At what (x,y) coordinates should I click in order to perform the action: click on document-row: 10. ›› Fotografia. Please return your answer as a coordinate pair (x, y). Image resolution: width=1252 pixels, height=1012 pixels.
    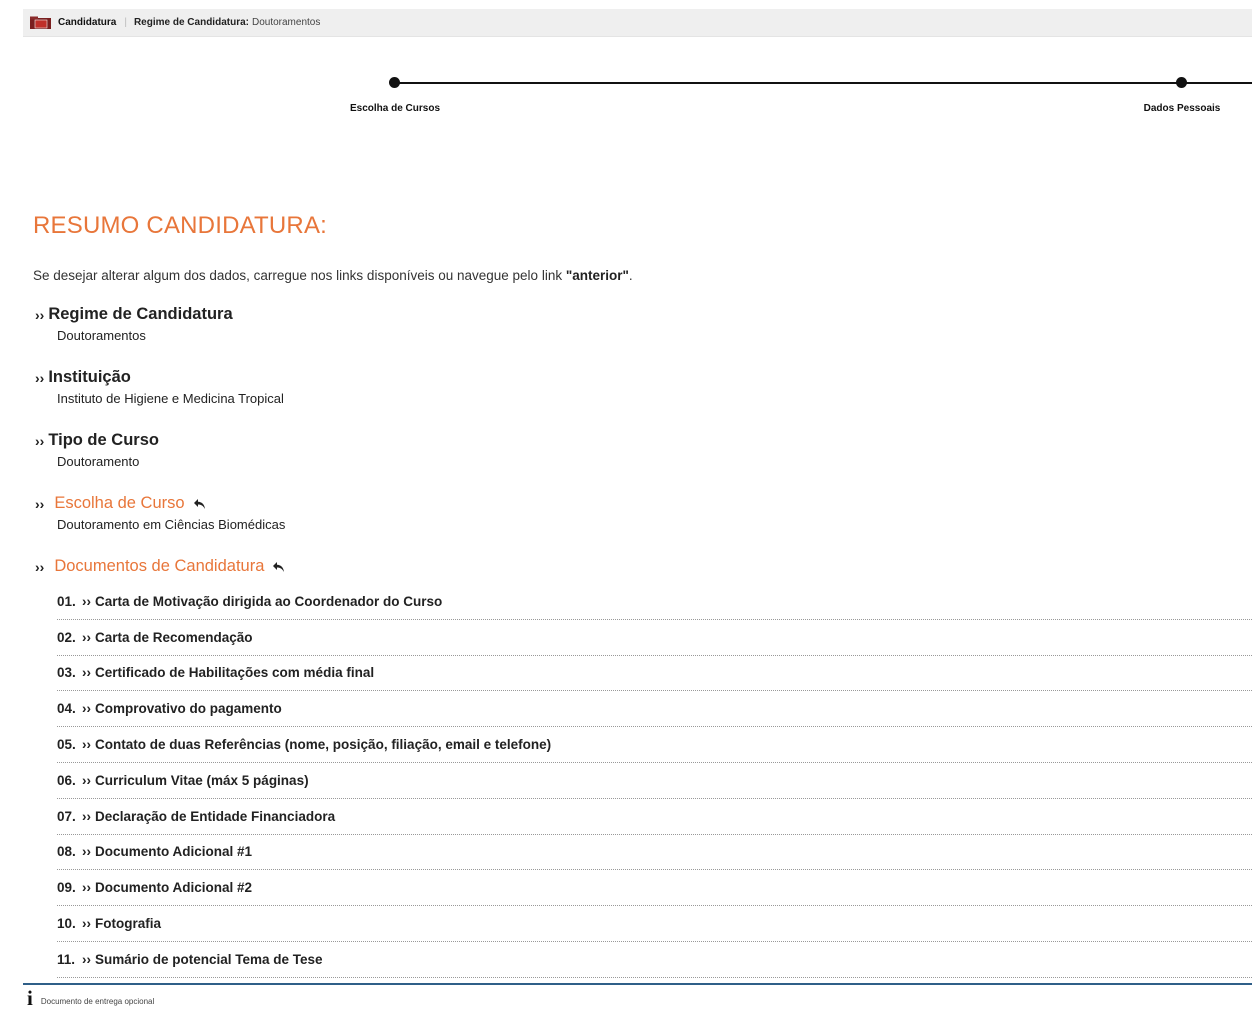
    Looking at the image, I should click on (654, 924).